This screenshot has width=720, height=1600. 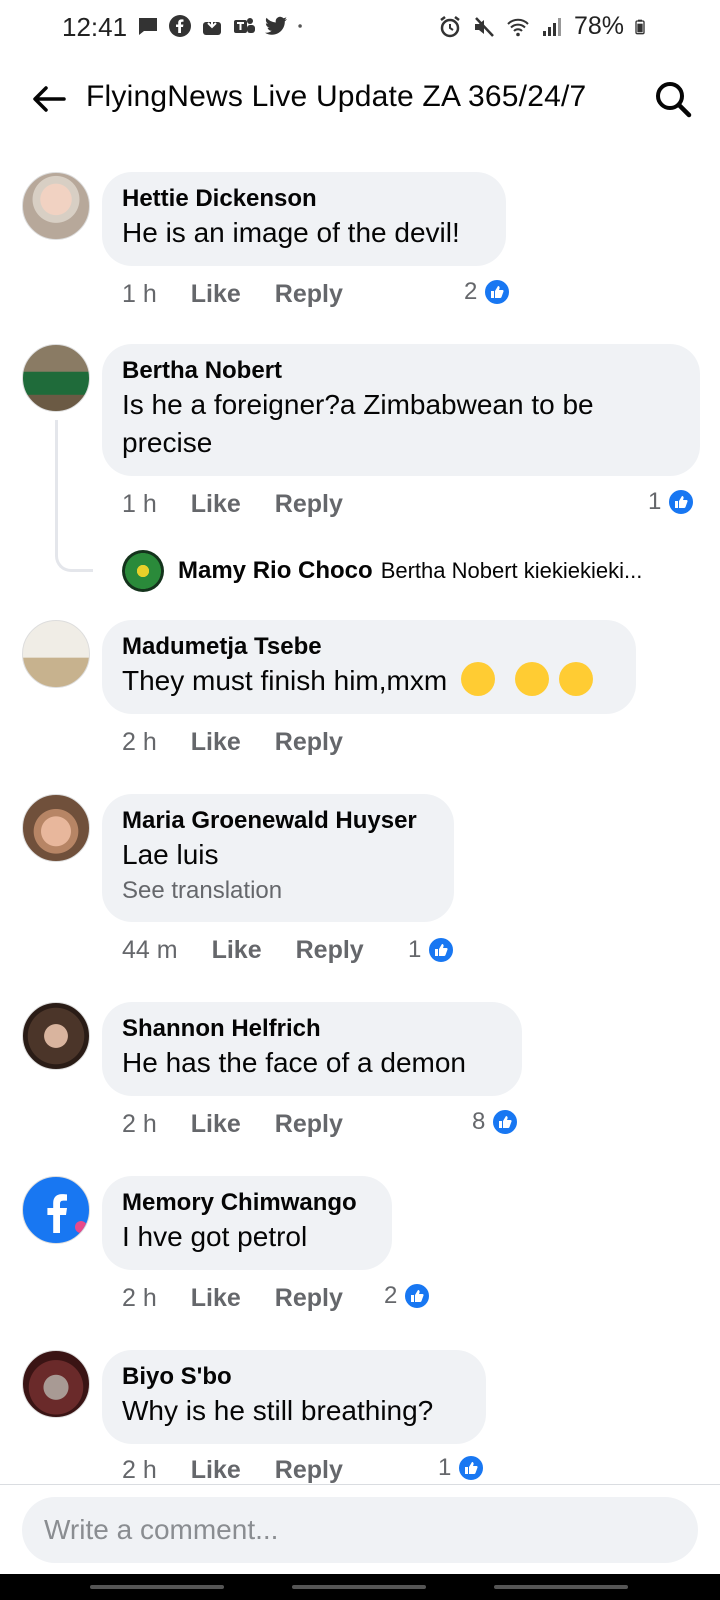 I want to click on comment-text: He is an image of the devil!, so click(x=291, y=232).